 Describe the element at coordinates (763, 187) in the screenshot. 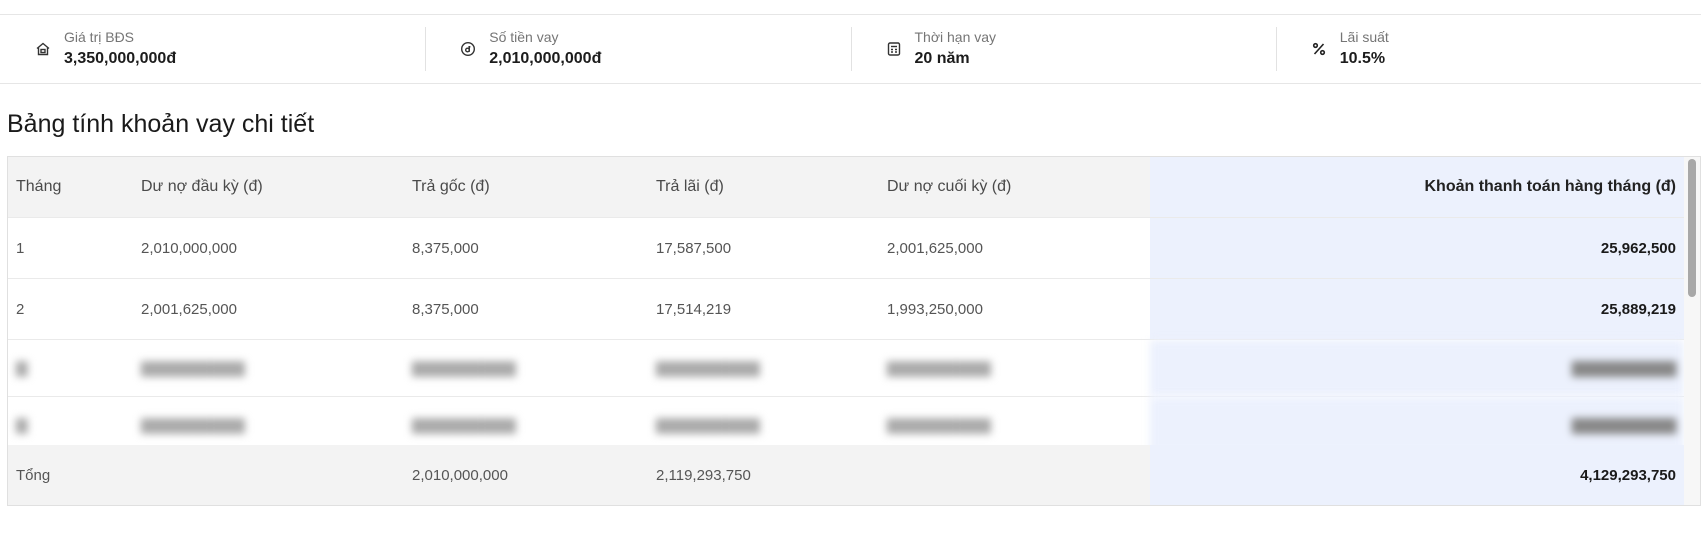

I see `column-header-interest: Trả lãi (đ)` at that location.